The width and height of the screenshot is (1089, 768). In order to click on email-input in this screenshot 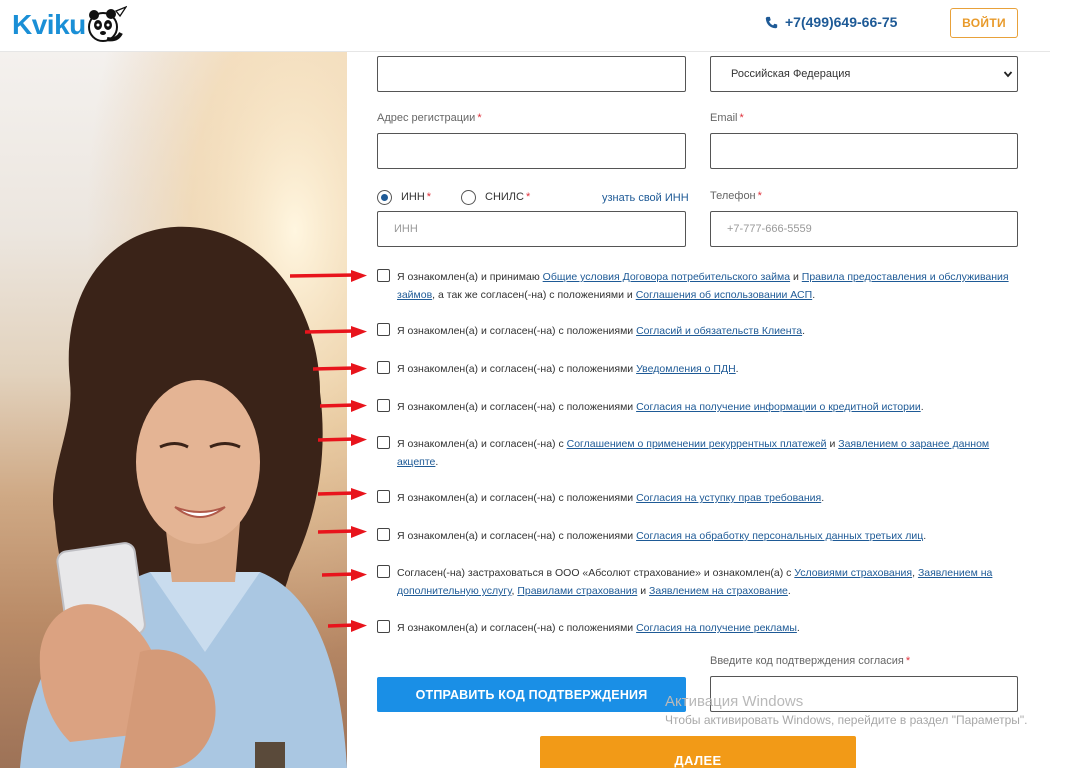, I will do `click(864, 151)`.